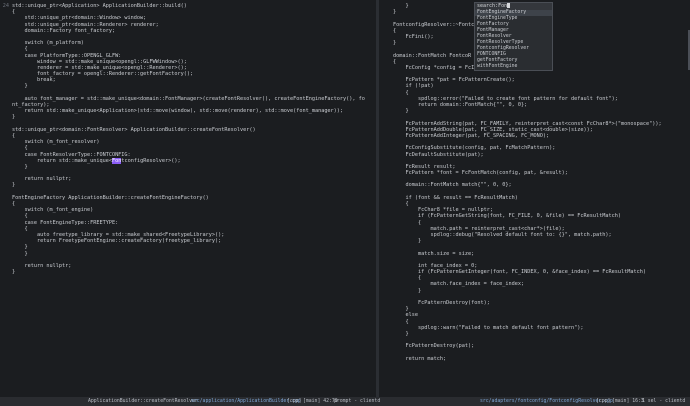 This screenshot has width=690, height=406. Describe the element at coordinates (540, 359) in the screenshot. I see `code-line: return match;` at that location.